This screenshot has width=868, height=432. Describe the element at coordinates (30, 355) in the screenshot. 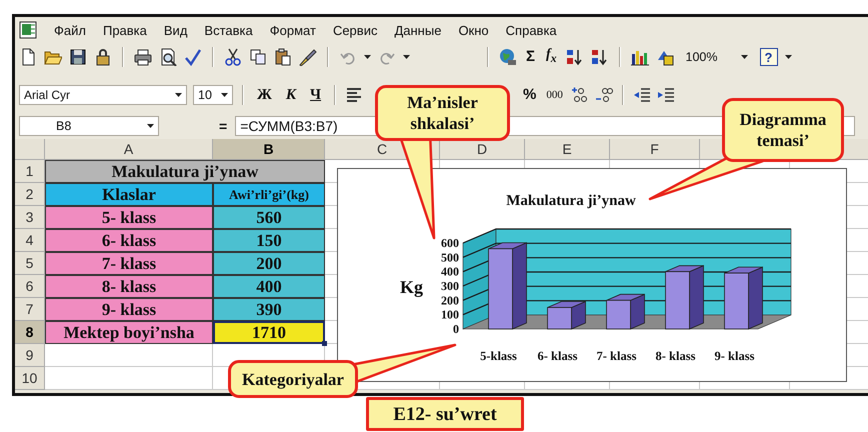

I see `row-header: 9` at that location.